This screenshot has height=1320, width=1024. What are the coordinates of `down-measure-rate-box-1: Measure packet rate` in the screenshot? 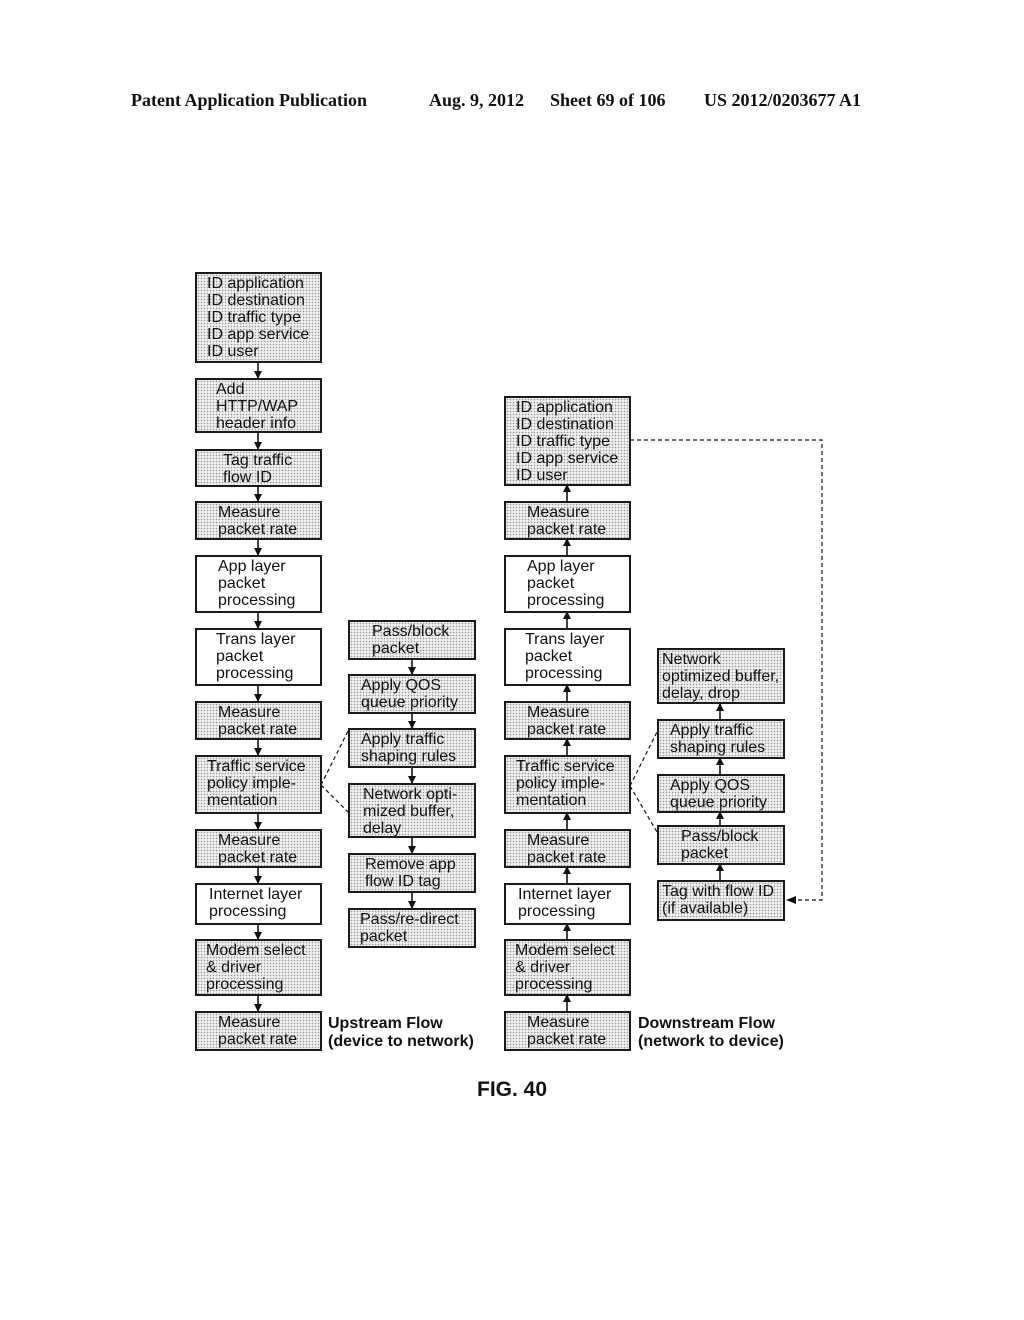 It's located at (567, 520).